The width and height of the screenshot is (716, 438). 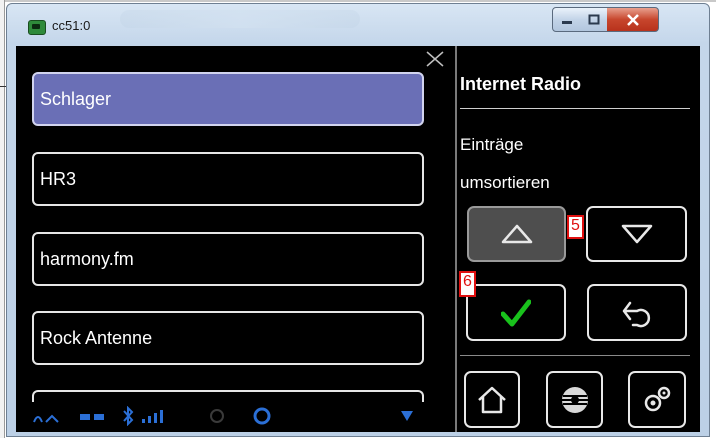 What do you see at coordinates (228, 259) in the screenshot?
I see `station-item: harmony.fm` at bounding box center [228, 259].